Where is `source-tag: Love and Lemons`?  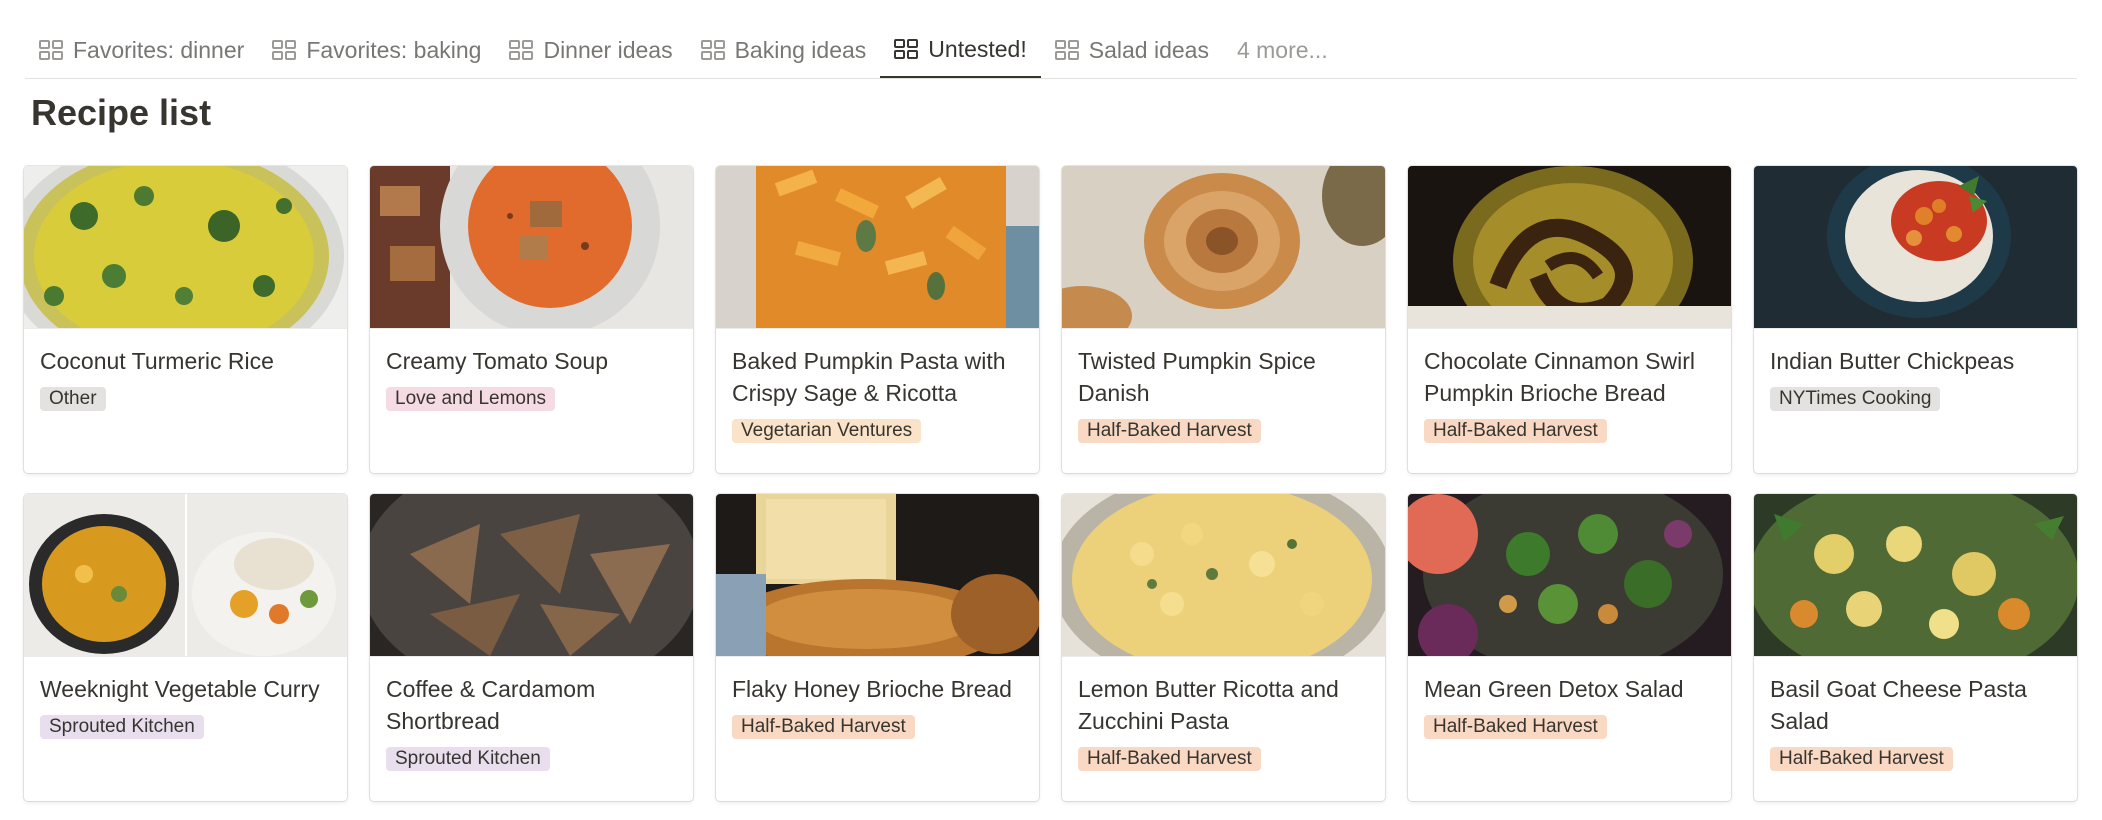
source-tag: Love and Lemons is located at coordinates (471, 399).